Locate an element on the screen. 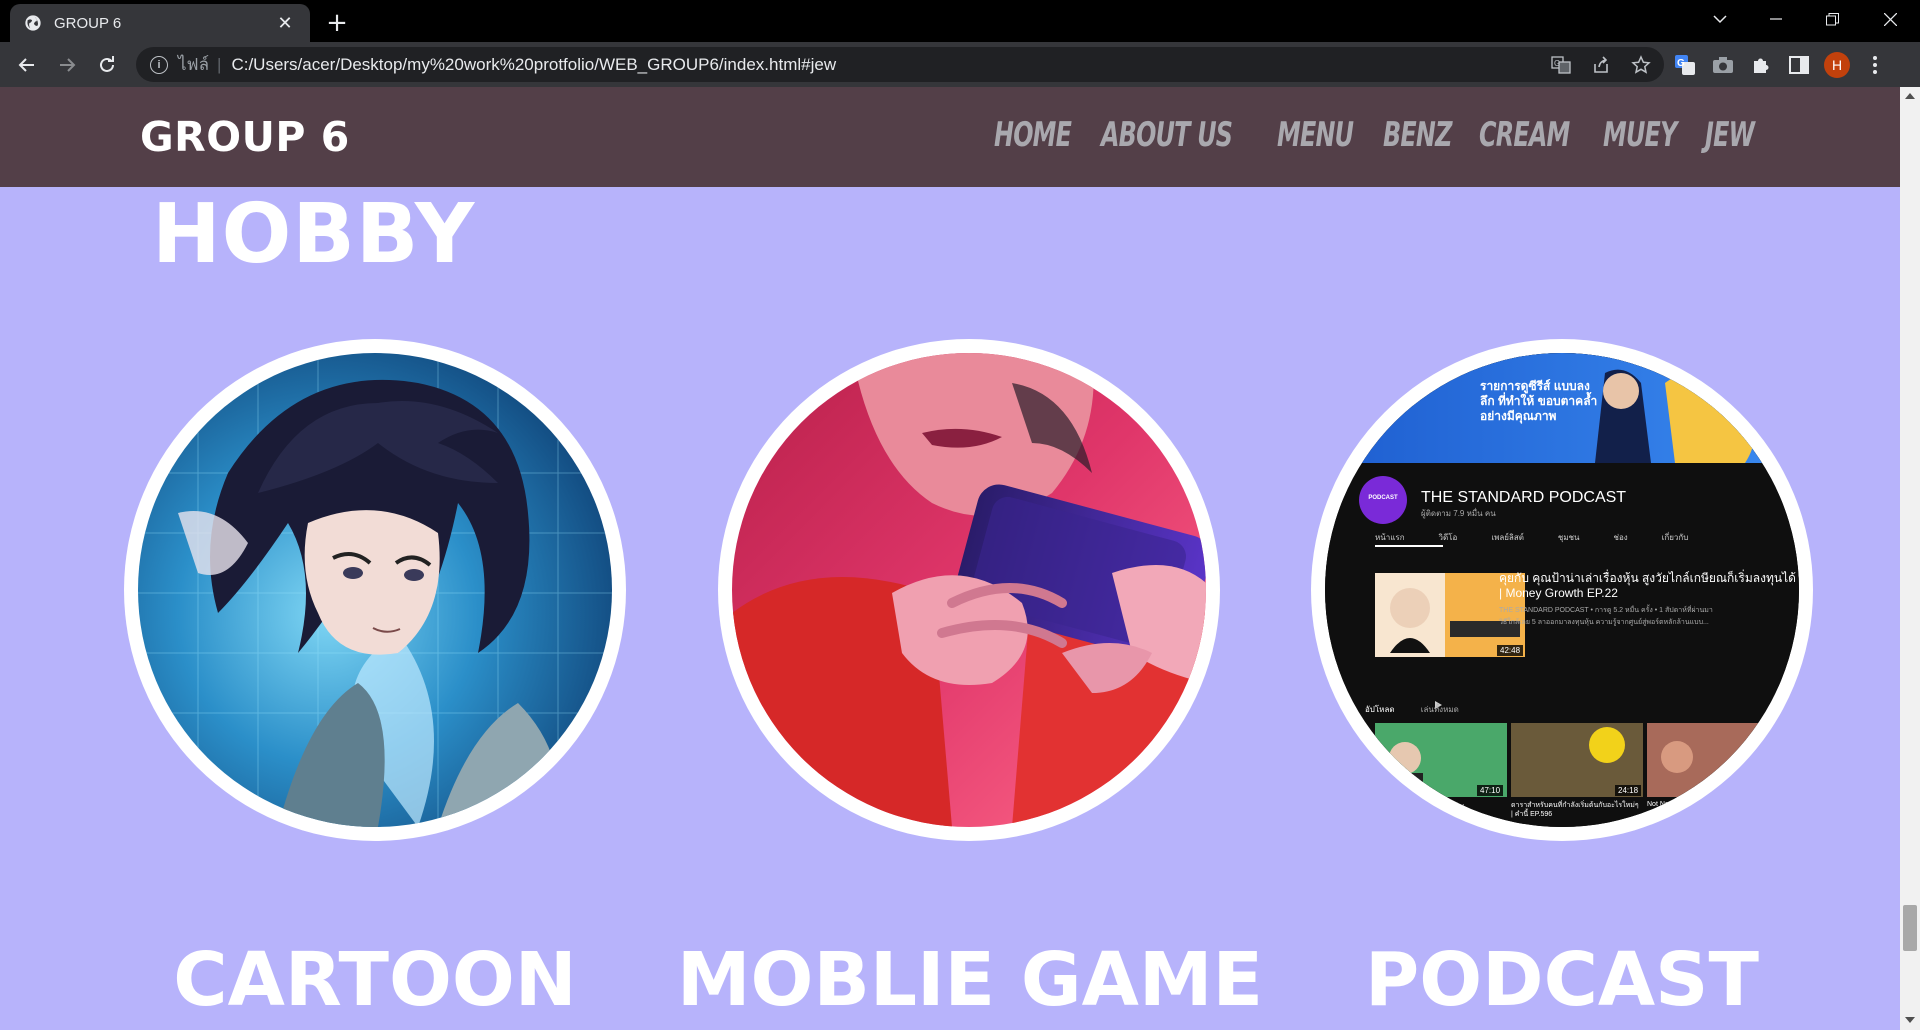 This screenshot has width=1920, height=1030. url-scheme: ไฟล์ is located at coordinates (194, 64).